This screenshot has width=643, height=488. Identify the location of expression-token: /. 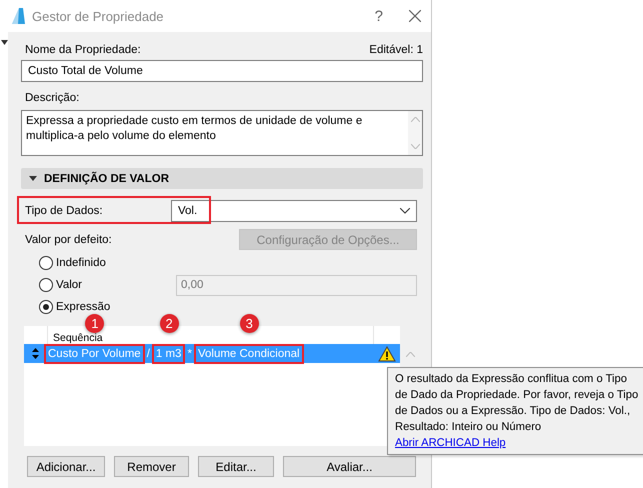
(148, 353).